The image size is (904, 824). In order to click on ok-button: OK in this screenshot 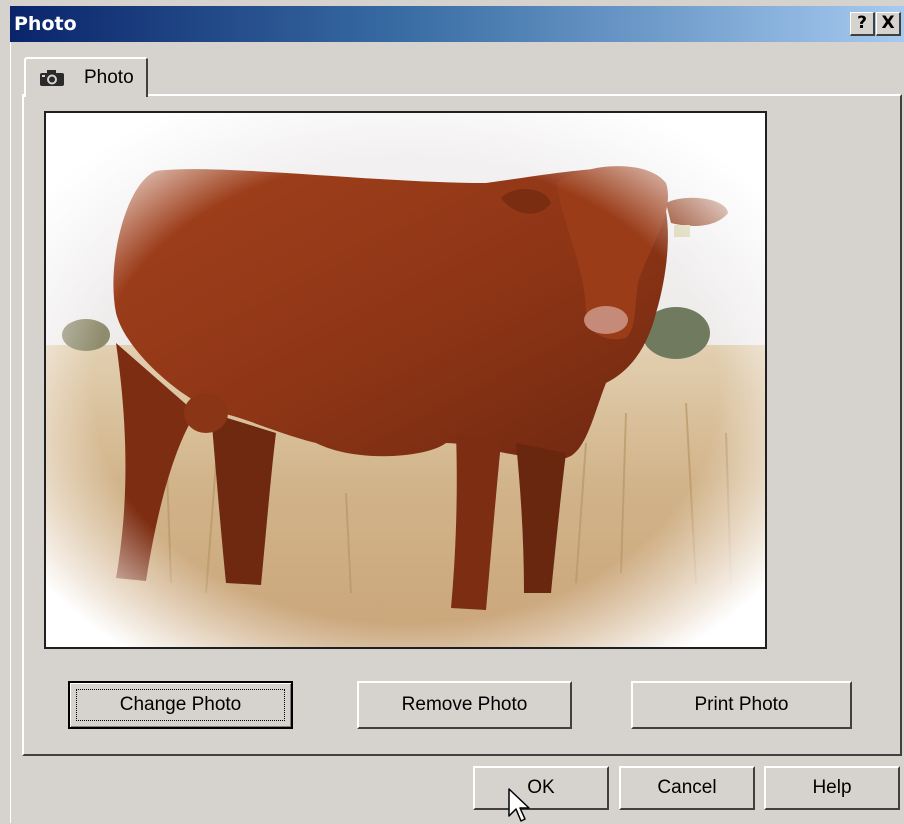, I will do `click(541, 788)`.